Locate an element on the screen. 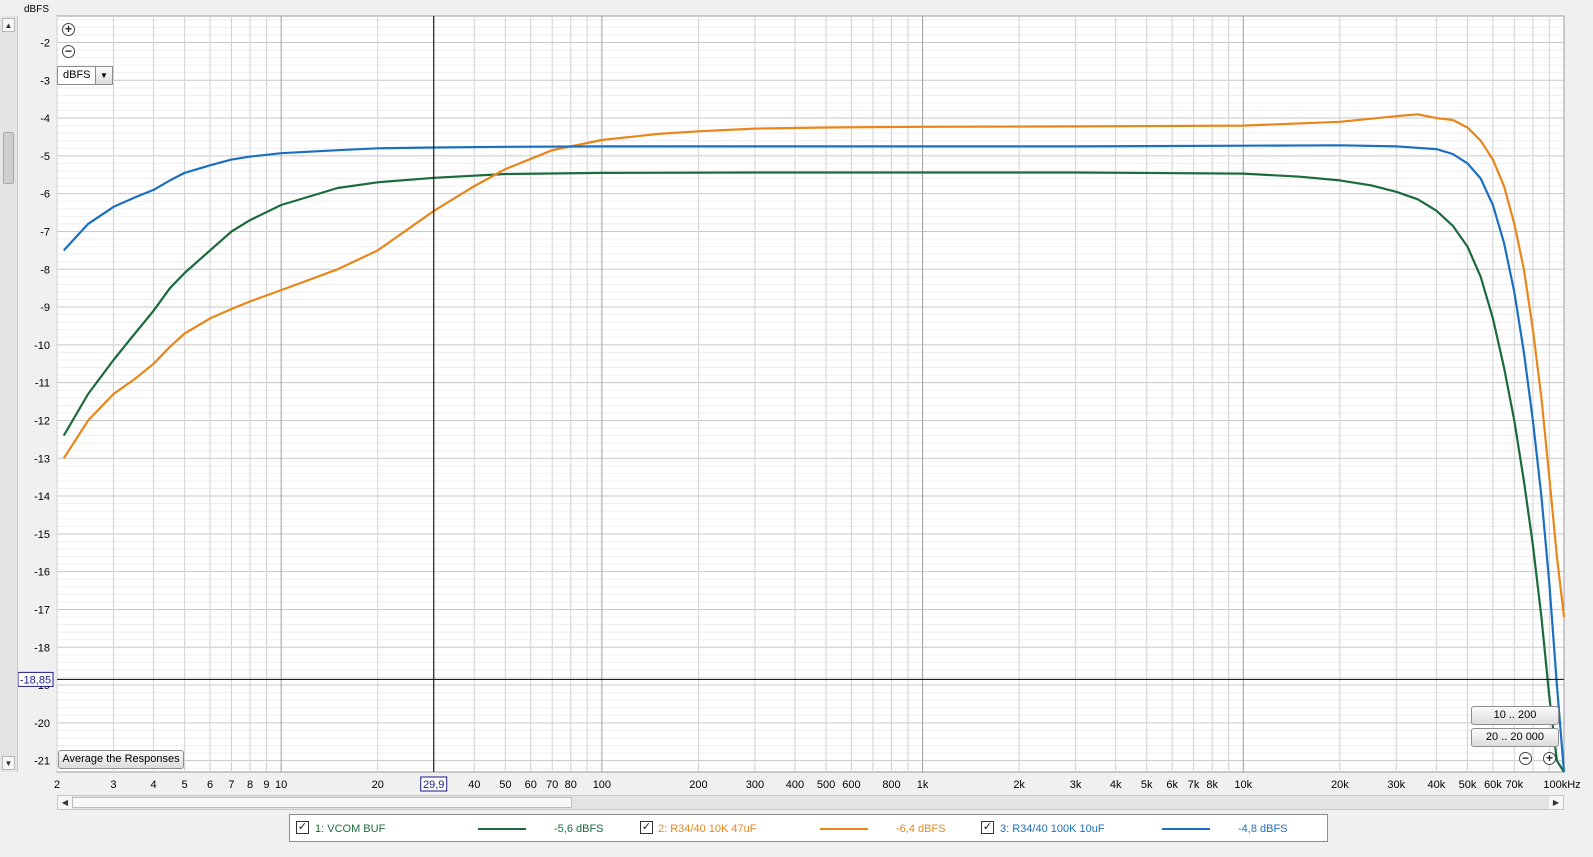  x-tick-label: 70 is located at coordinates (552, 785).